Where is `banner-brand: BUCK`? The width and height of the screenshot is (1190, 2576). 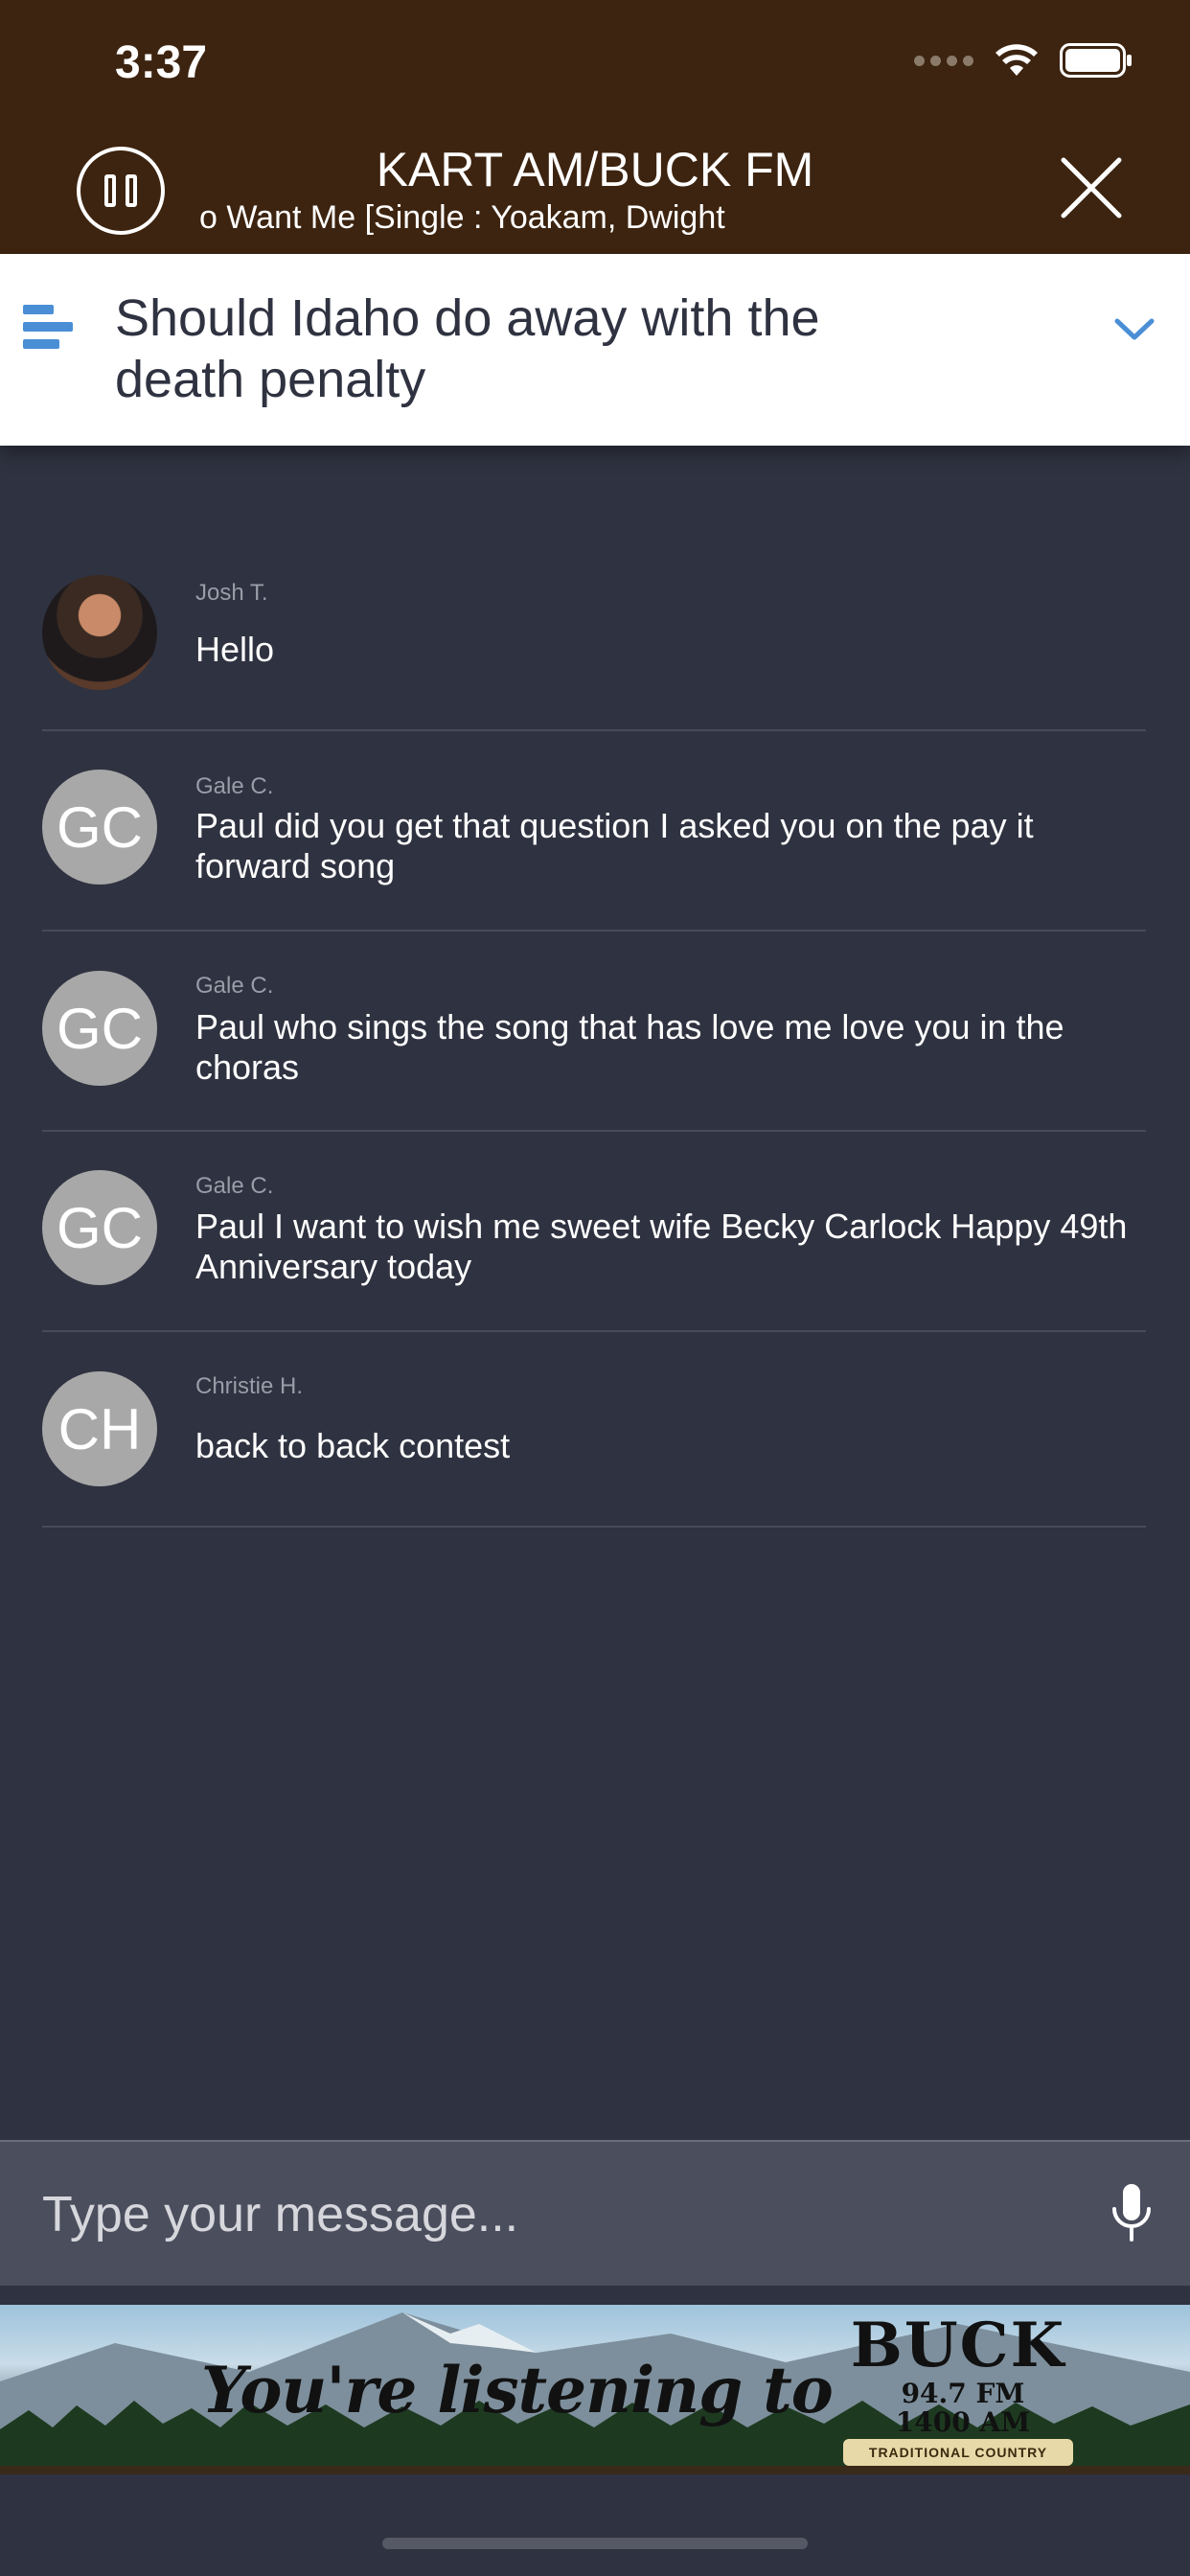 banner-brand: BUCK is located at coordinates (958, 2345).